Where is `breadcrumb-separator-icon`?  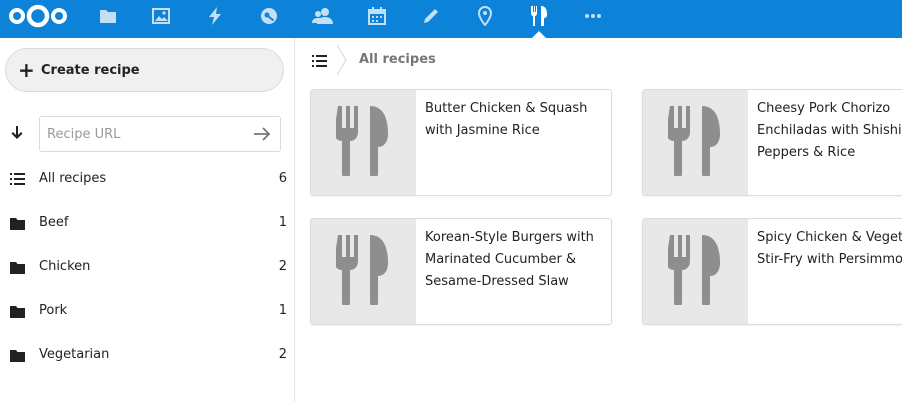 breadcrumb-separator-icon is located at coordinates (342, 62).